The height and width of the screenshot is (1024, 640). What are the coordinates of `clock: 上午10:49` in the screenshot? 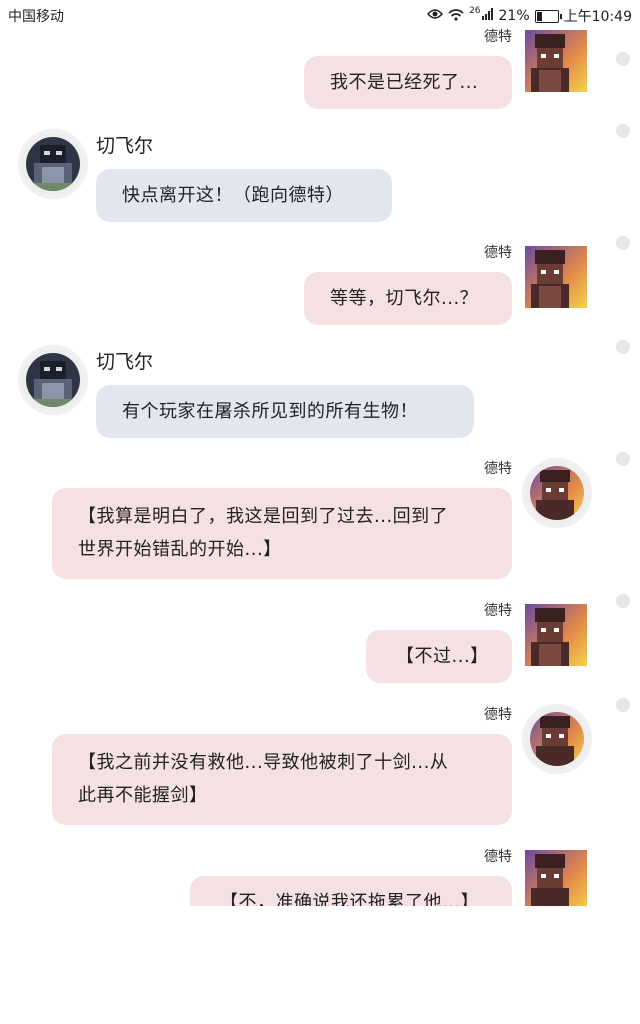 It's located at (597, 17).